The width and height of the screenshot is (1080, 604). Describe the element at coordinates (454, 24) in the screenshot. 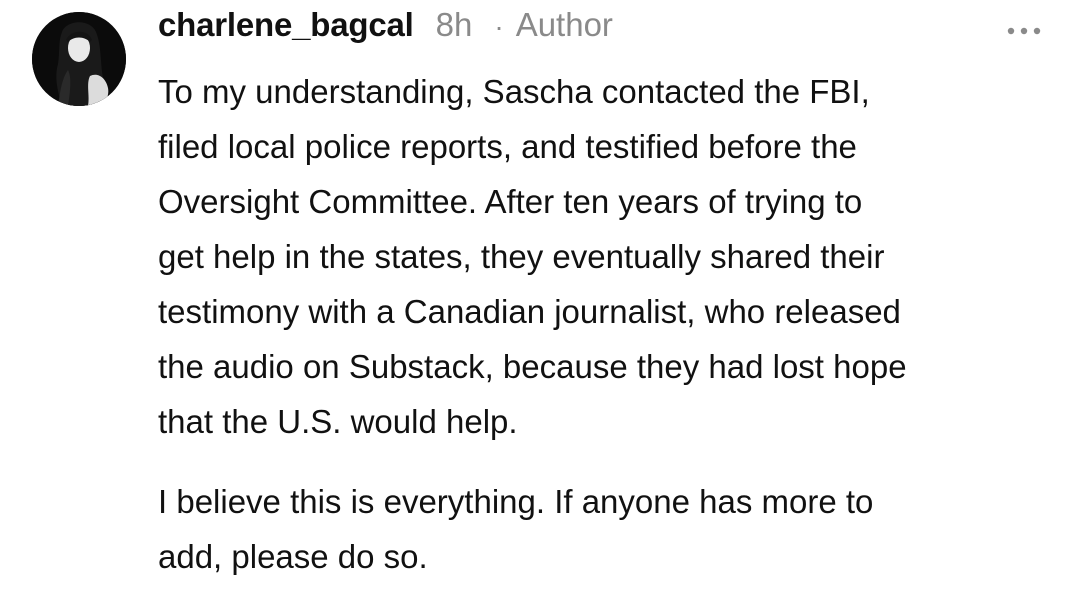

I see `timestamp: 8h` at that location.